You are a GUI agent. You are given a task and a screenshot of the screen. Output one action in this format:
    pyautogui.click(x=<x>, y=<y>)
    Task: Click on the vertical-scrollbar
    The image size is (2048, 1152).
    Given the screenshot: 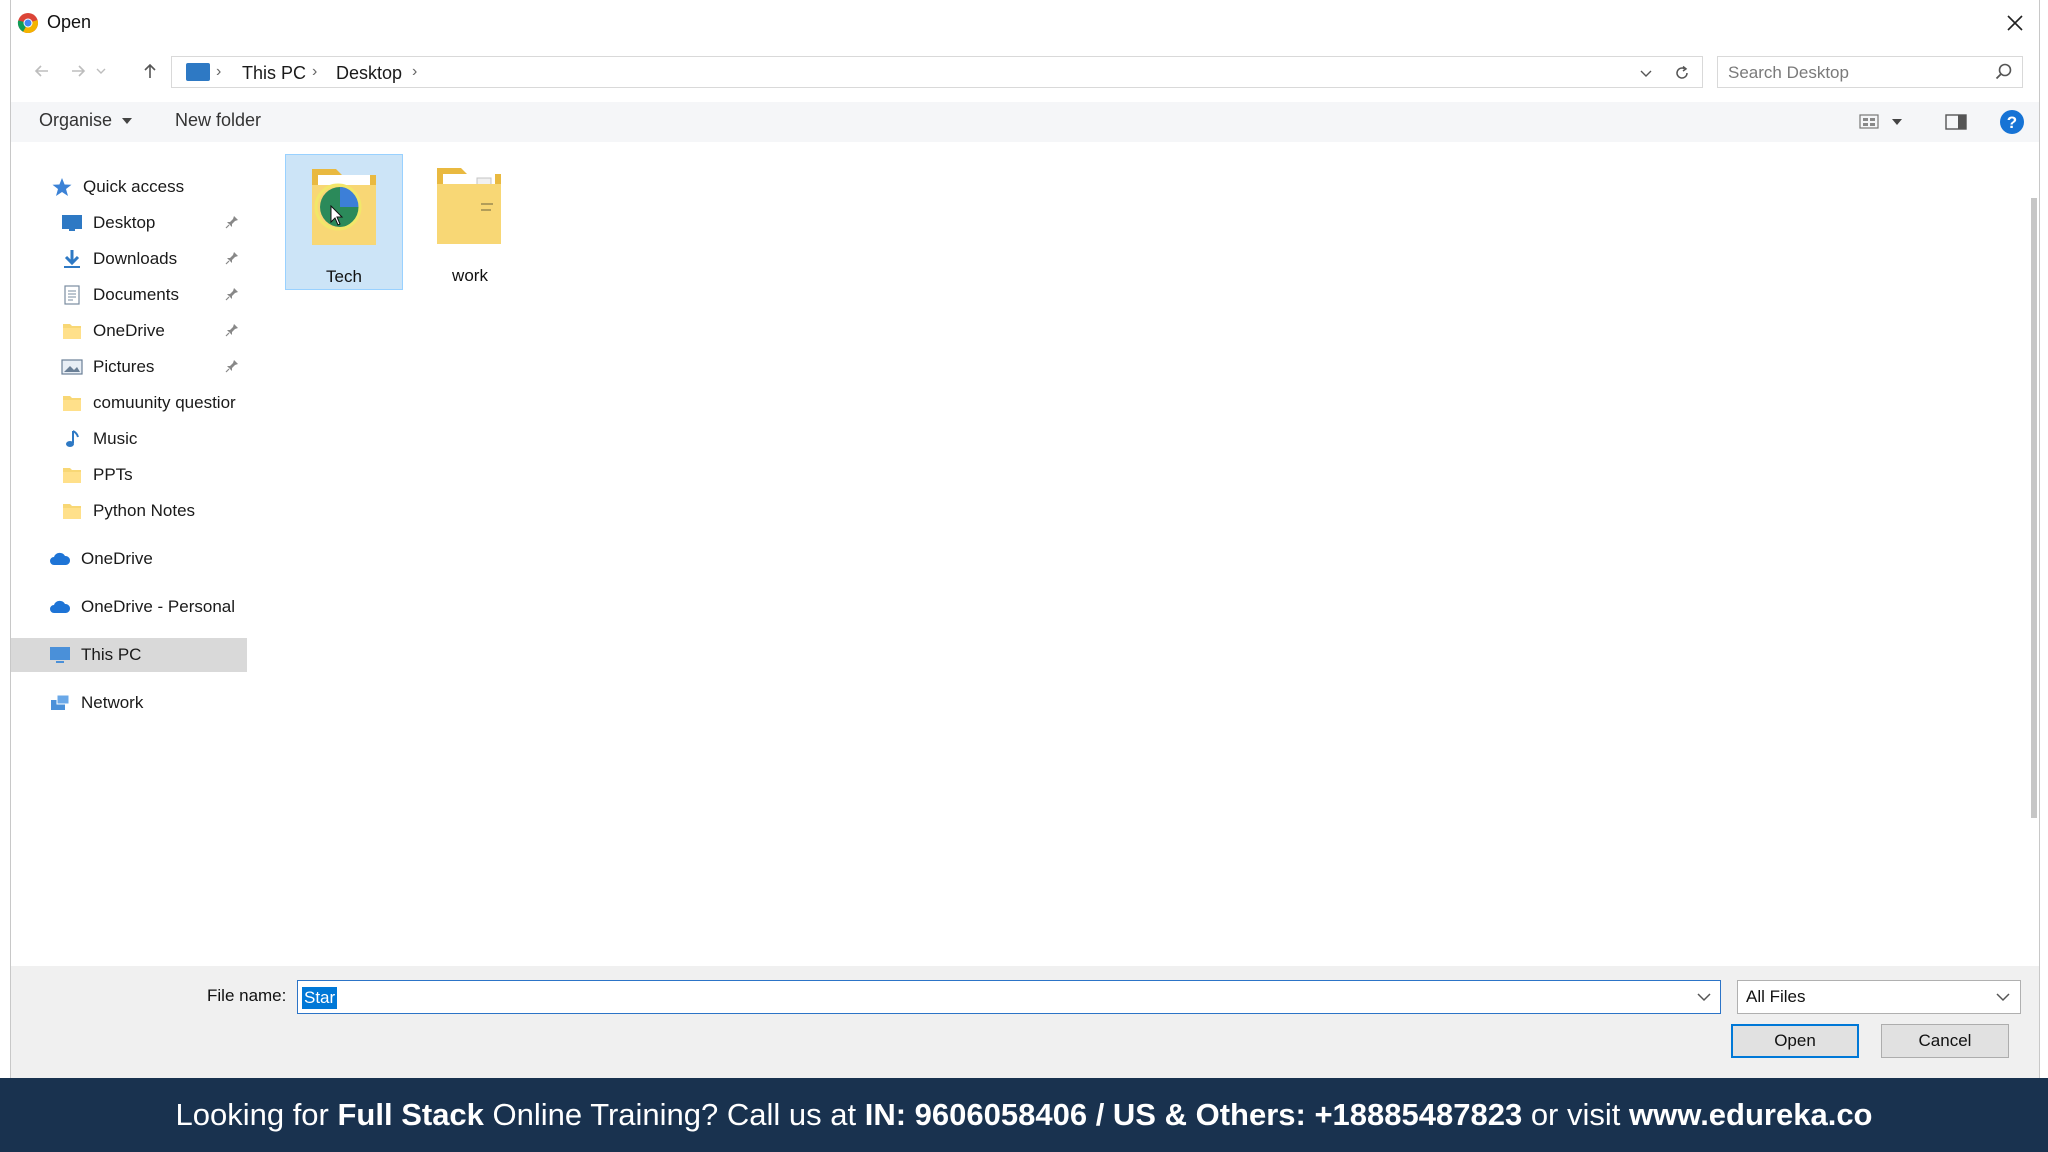 What is the action you would take?
    pyautogui.click(x=2034, y=485)
    